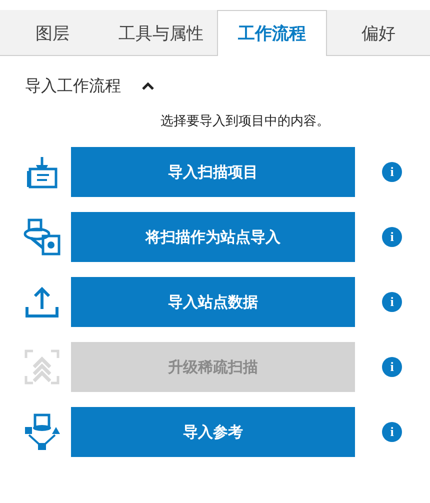 The height and width of the screenshot is (503, 430). I want to click on action-button: 导入参考, so click(213, 432).